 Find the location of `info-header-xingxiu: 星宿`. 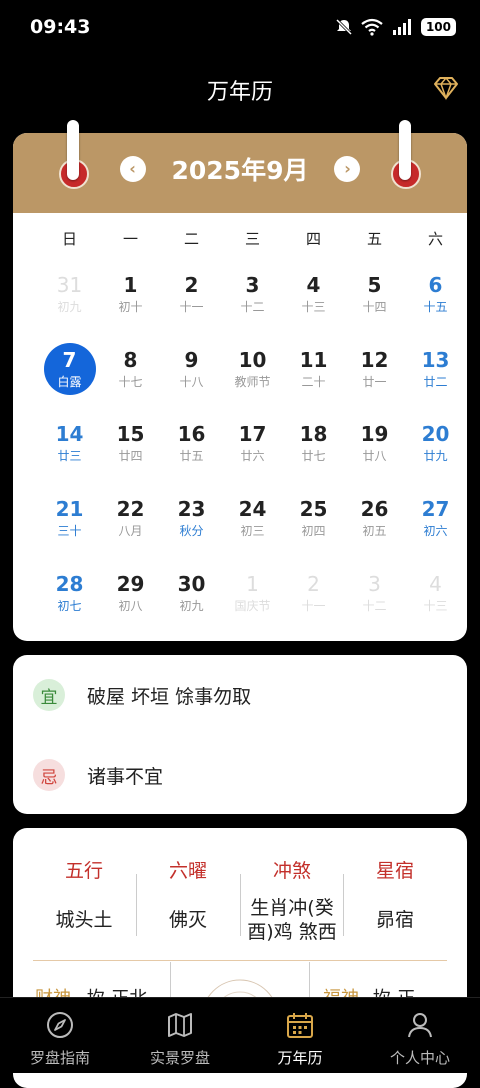

info-header-xingxiu: 星宿 is located at coordinates (394, 871).